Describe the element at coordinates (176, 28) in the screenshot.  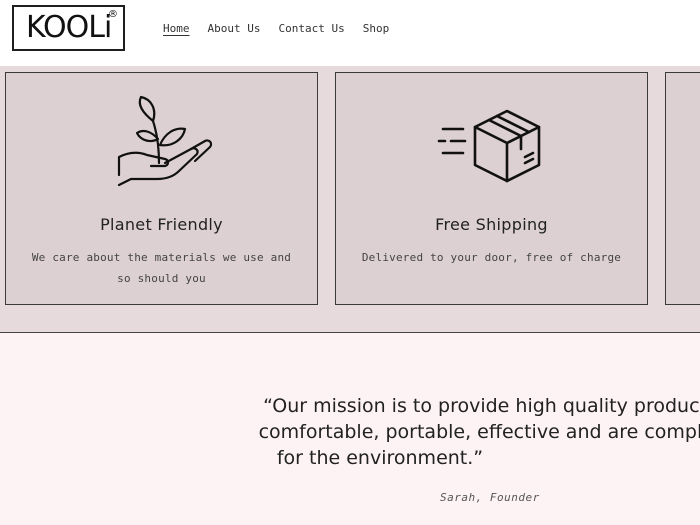
I see `nav-home-link: Home` at that location.